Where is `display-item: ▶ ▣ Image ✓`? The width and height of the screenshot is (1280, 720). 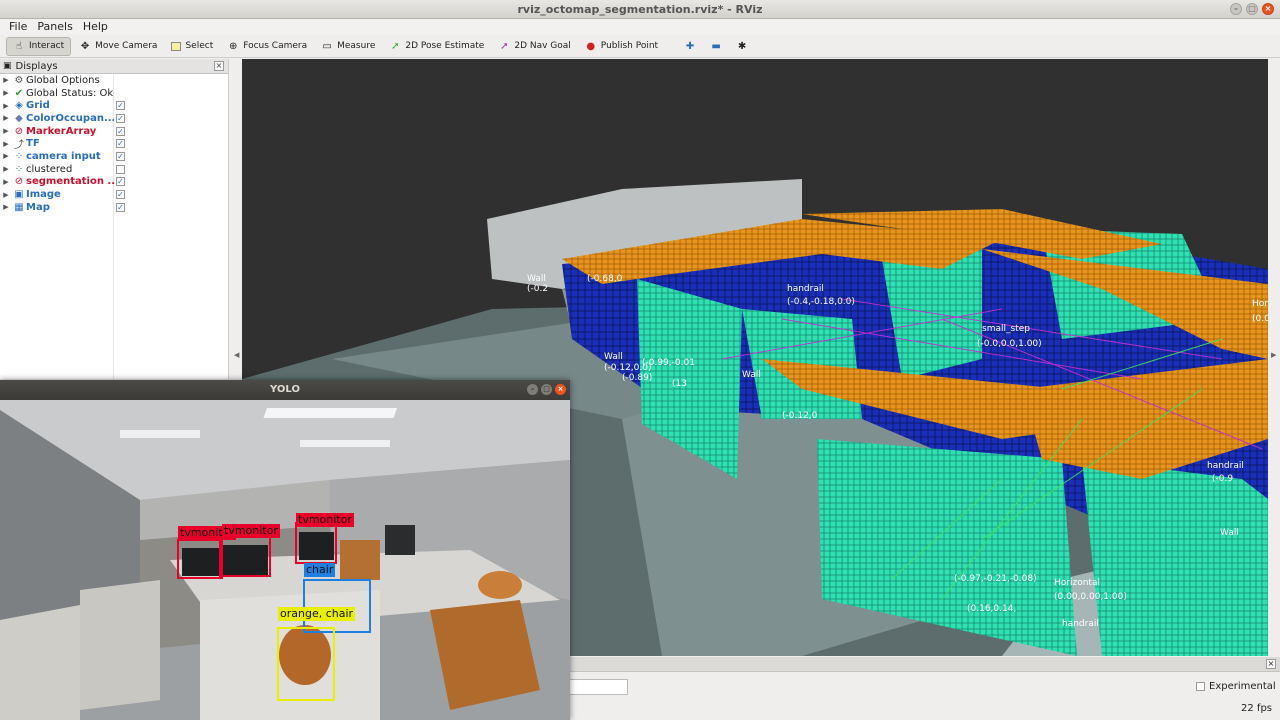 display-item: ▶ ▣ Image ✓ is located at coordinates (114, 194).